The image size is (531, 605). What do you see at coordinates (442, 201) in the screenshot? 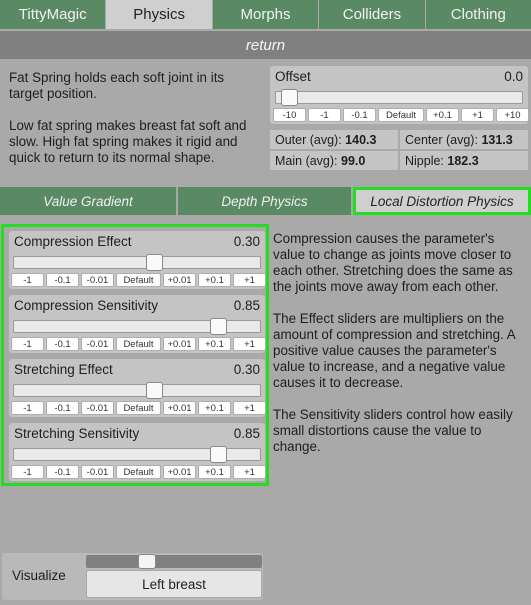
I see `subtab-local-distortion-physics: Local Distortion Physics` at bounding box center [442, 201].